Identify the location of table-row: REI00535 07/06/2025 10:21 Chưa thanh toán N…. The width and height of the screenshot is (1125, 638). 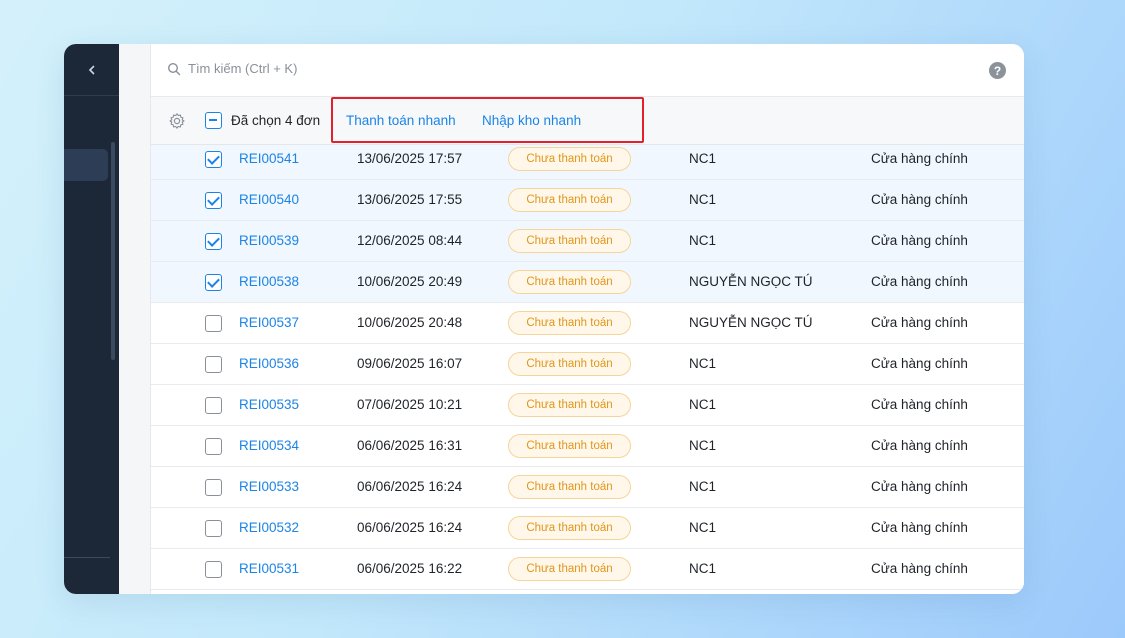
(587, 405).